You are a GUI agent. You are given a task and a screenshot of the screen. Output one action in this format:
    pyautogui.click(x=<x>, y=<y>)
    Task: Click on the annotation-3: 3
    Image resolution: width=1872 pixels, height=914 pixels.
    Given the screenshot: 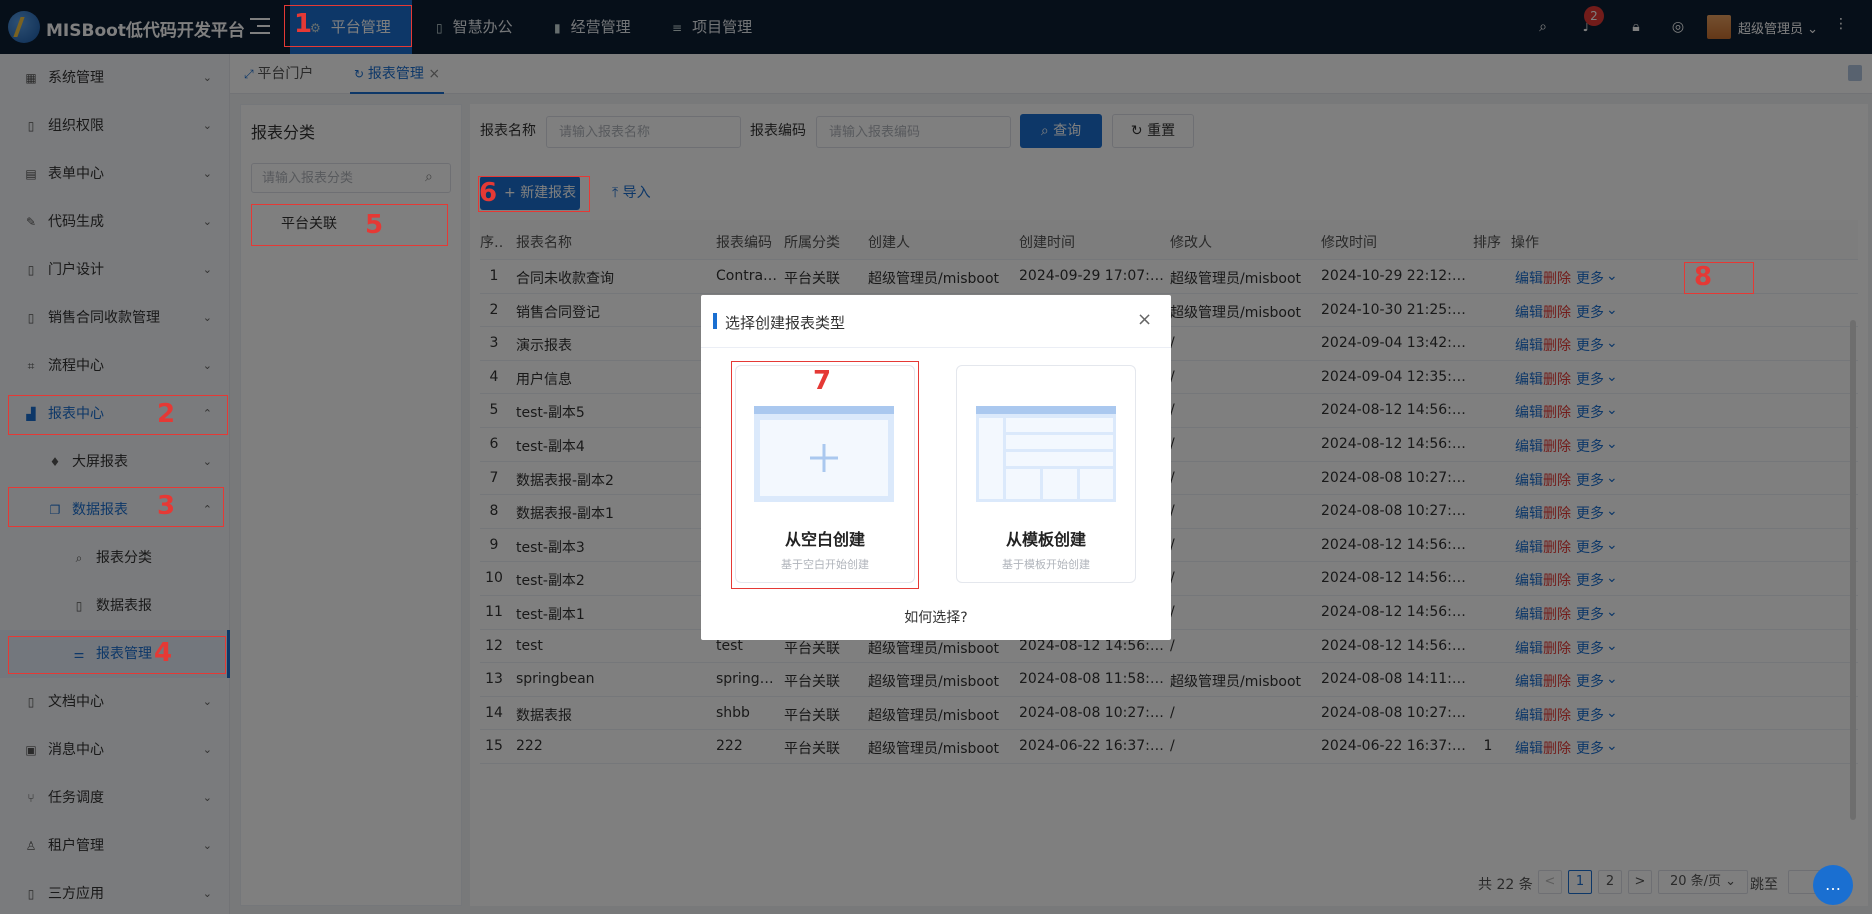 What is the action you would take?
    pyautogui.click(x=166, y=506)
    